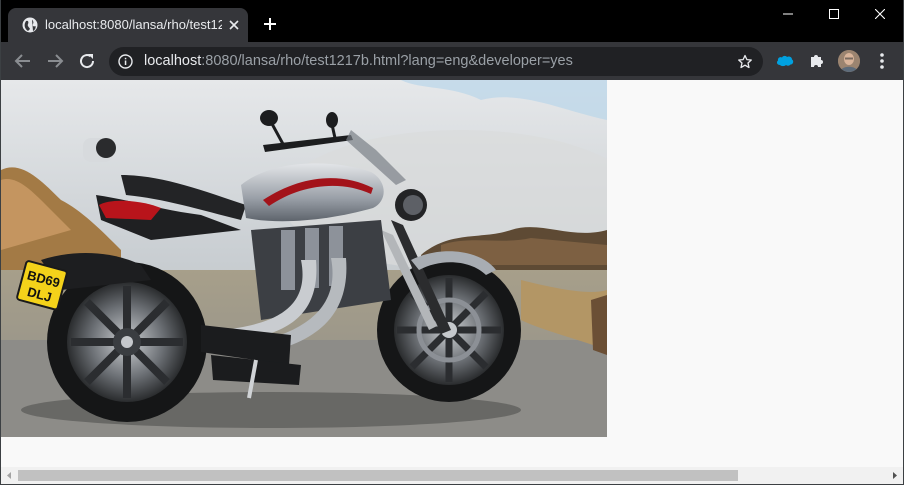 The height and width of the screenshot is (485, 904). Describe the element at coordinates (817, 61) in the screenshot. I see `puzzle-extensions-icon` at that location.